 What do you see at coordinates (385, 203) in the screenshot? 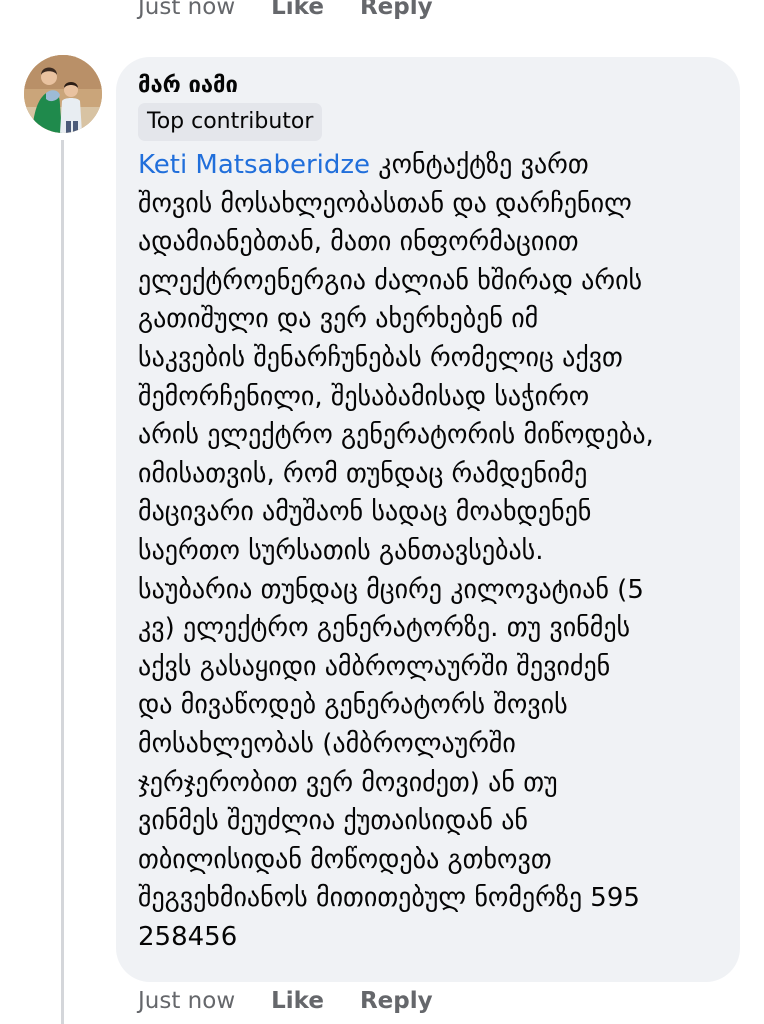
I see `comment-line: შოვის მოსახლეობასთან და დარჩენილ` at bounding box center [385, 203].